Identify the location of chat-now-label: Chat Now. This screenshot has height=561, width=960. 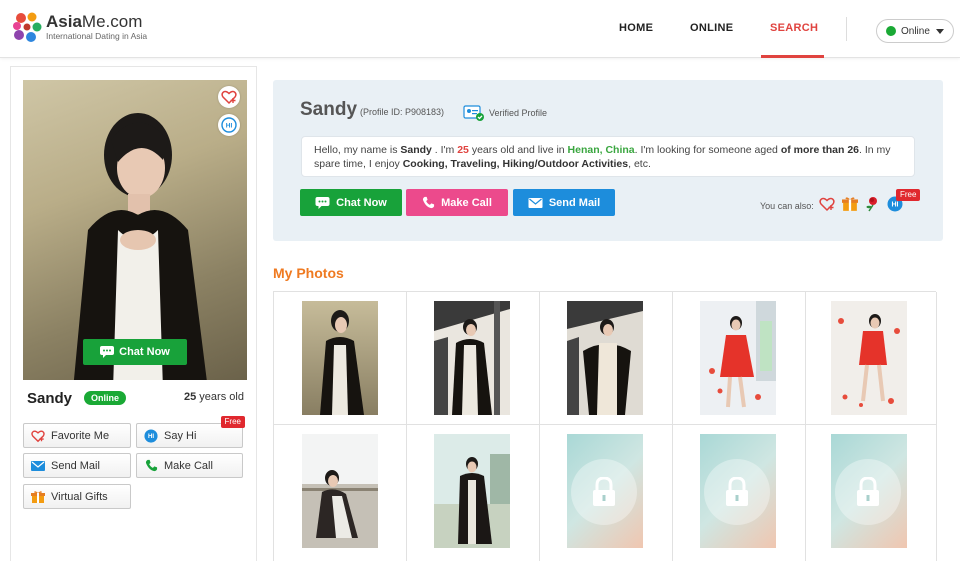
(361, 202).